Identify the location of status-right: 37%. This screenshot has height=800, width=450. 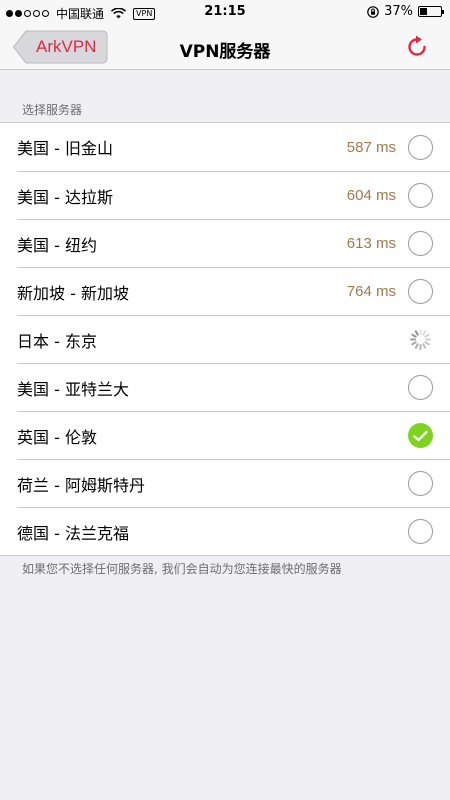
(405, 11).